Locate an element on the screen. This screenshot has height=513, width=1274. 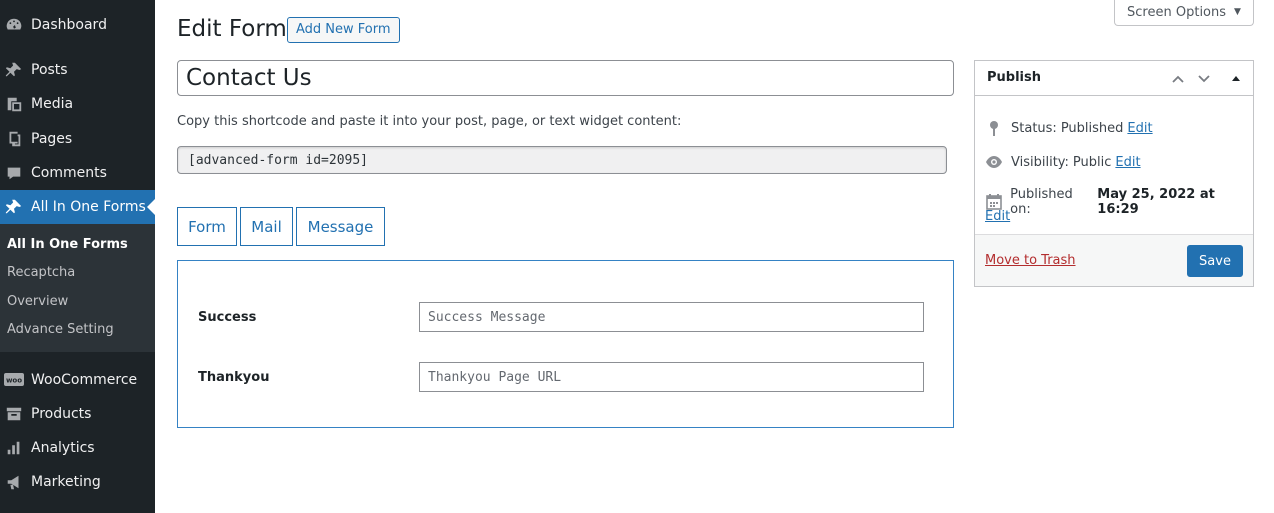
sidebar-item-label: WooCommerce is located at coordinates (84, 380).